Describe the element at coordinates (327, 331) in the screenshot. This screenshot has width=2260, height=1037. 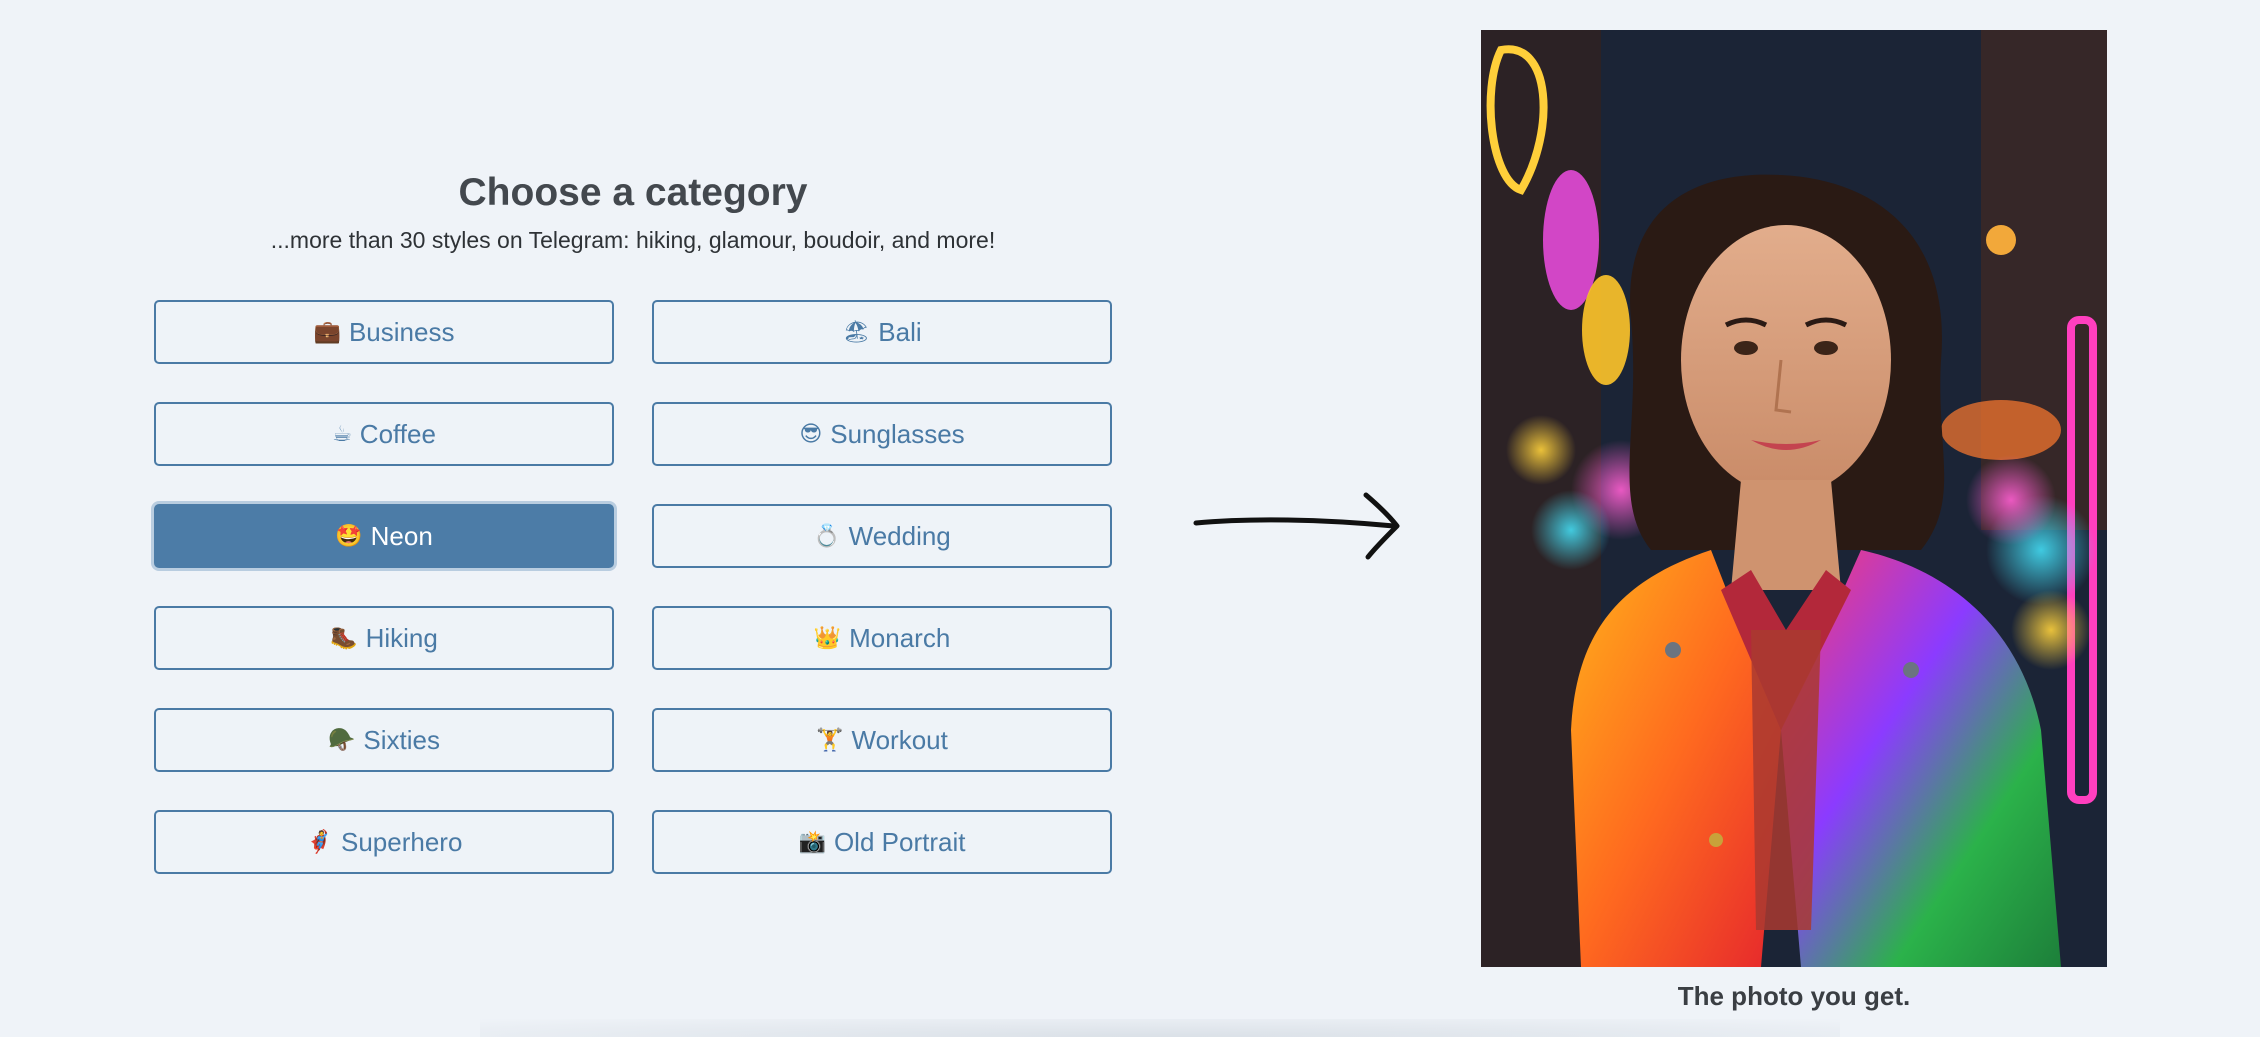
I see `briefcase-icon: 💼` at that location.